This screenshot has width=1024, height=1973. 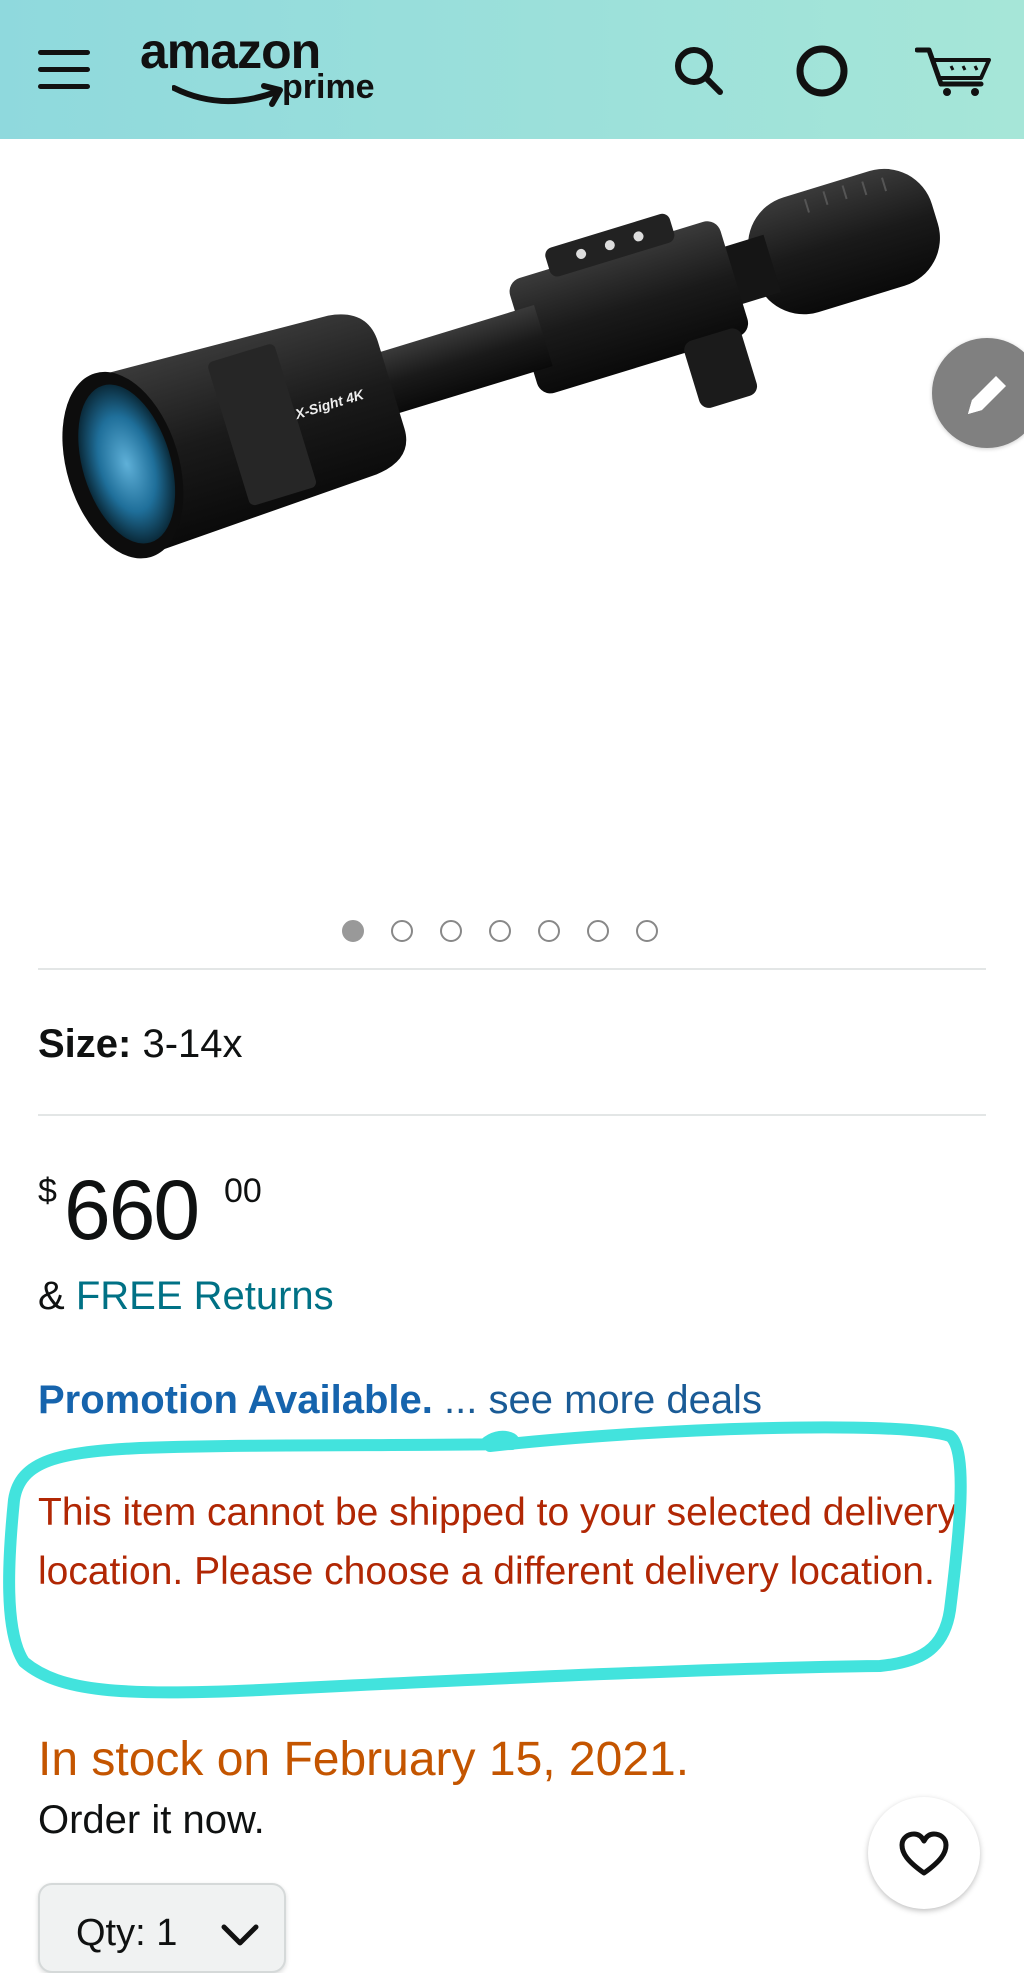 What do you see at coordinates (111, 1933) in the screenshot?
I see `quantity-text: Qty:` at bounding box center [111, 1933].